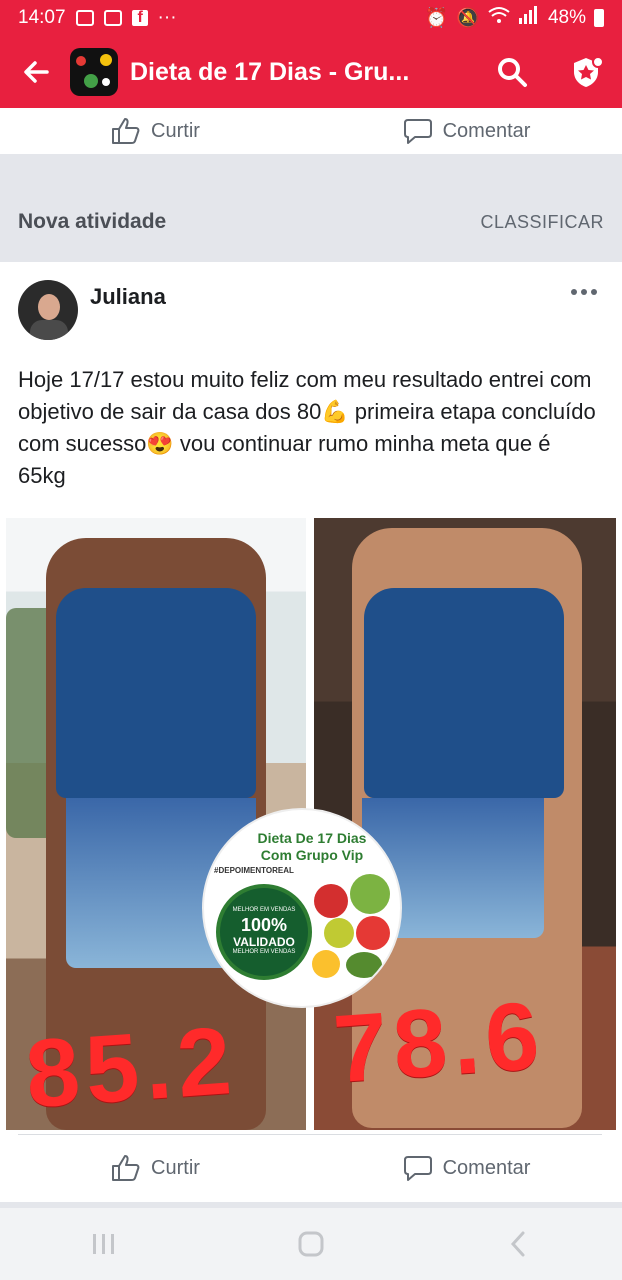 This screenshot has width=622, height=1280. Describe the element at coordinates (468, 18) in the screenshot. I see `mute-icon: 🔕` at that location.